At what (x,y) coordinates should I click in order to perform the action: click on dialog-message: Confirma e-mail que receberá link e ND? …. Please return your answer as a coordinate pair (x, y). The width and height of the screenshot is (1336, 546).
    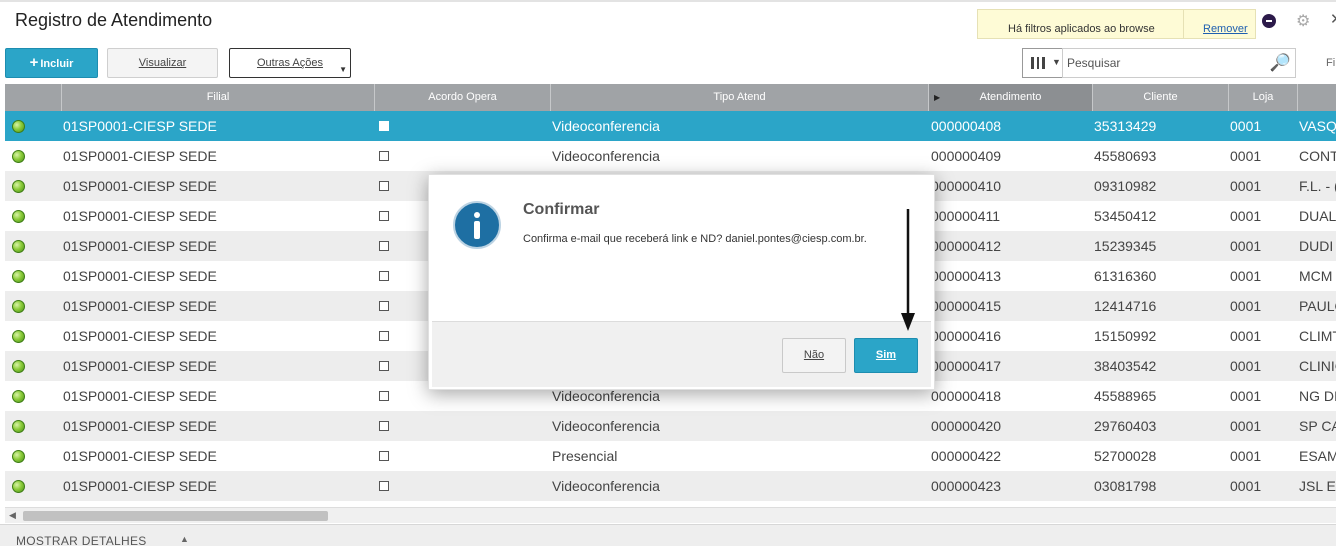
    Looking at the image, I should click on (695, 239).